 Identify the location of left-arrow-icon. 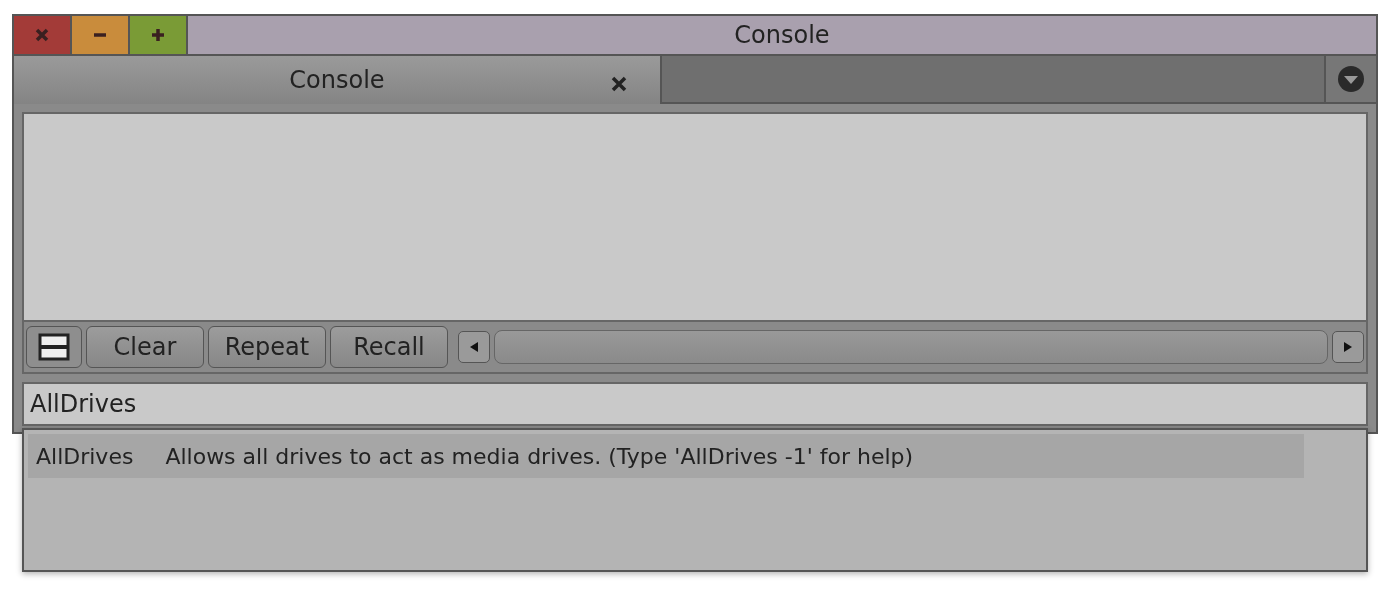
(474, 347).